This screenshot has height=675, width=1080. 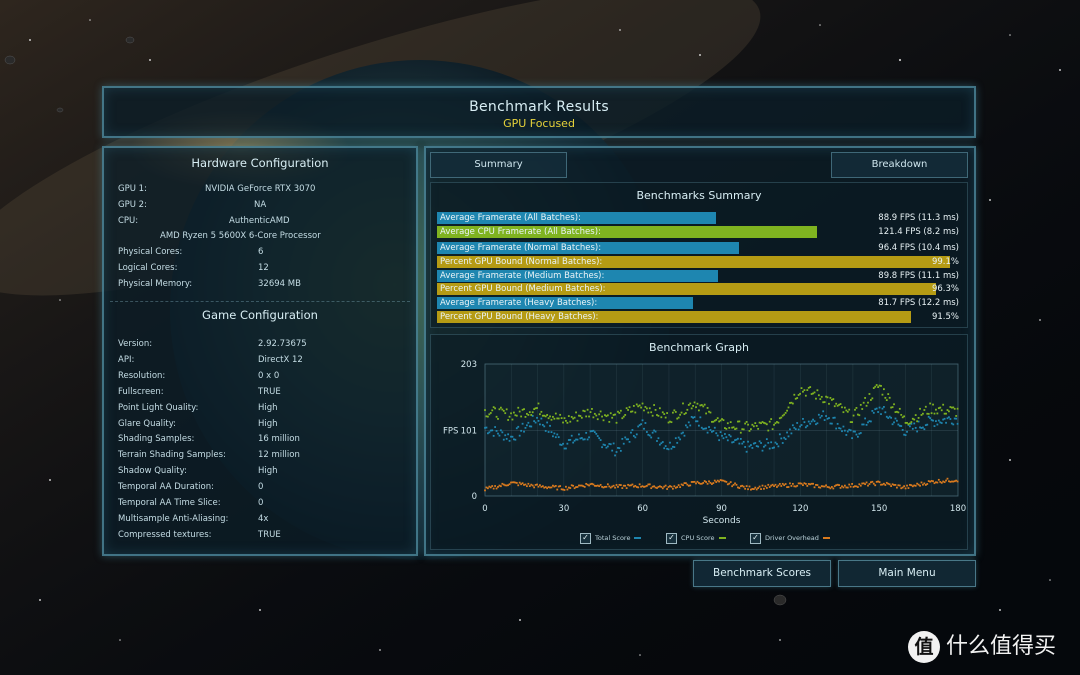 What do you see at coordinates (722, 538) in the screenshot?
I see `legend-swatch` at bounding box center [722, 538].